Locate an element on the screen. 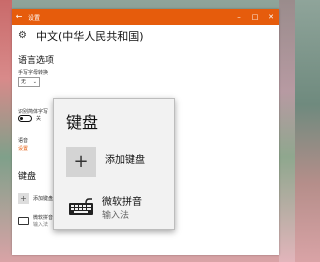  language-options-title: 语言选项 is located at coordinates (36, 61).